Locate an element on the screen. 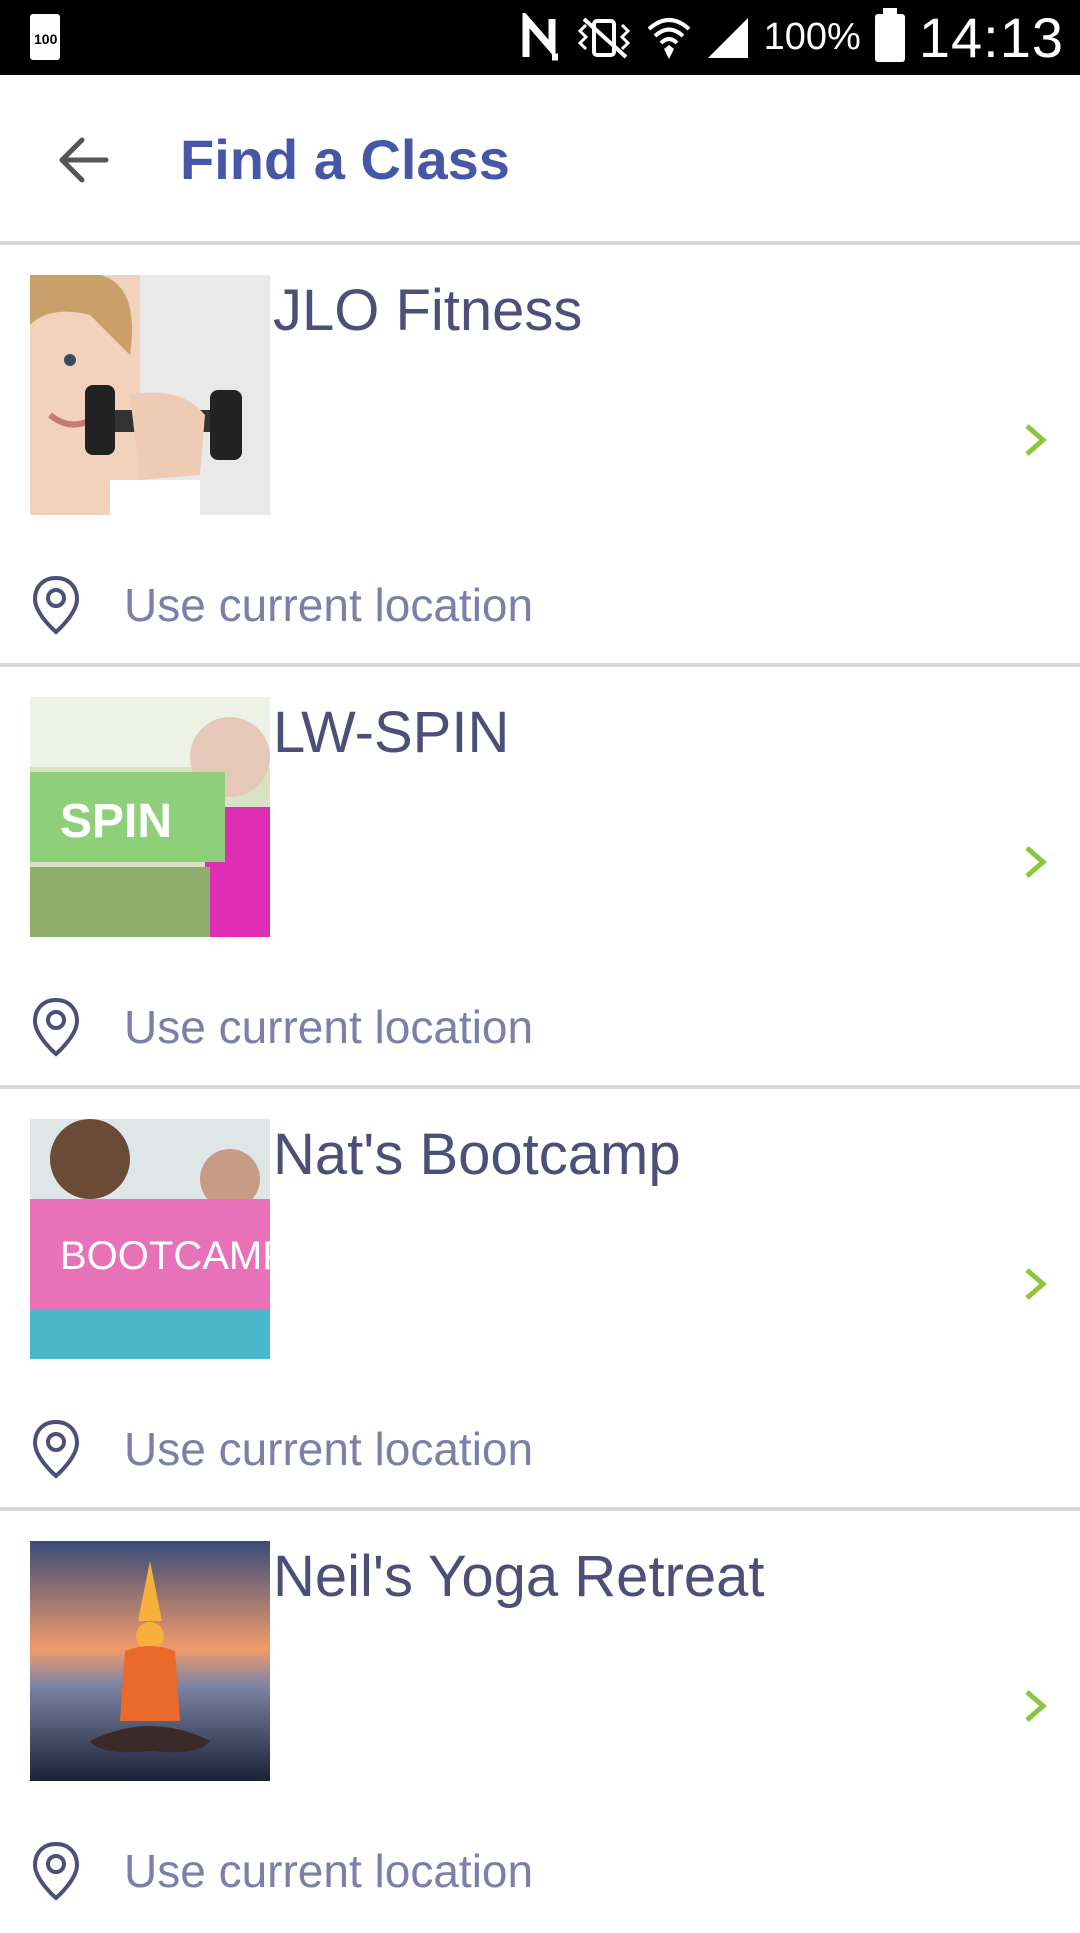 The width and height of the screenshot is (1080, 1933). wifi-icon is located at coordinates (668, 38).